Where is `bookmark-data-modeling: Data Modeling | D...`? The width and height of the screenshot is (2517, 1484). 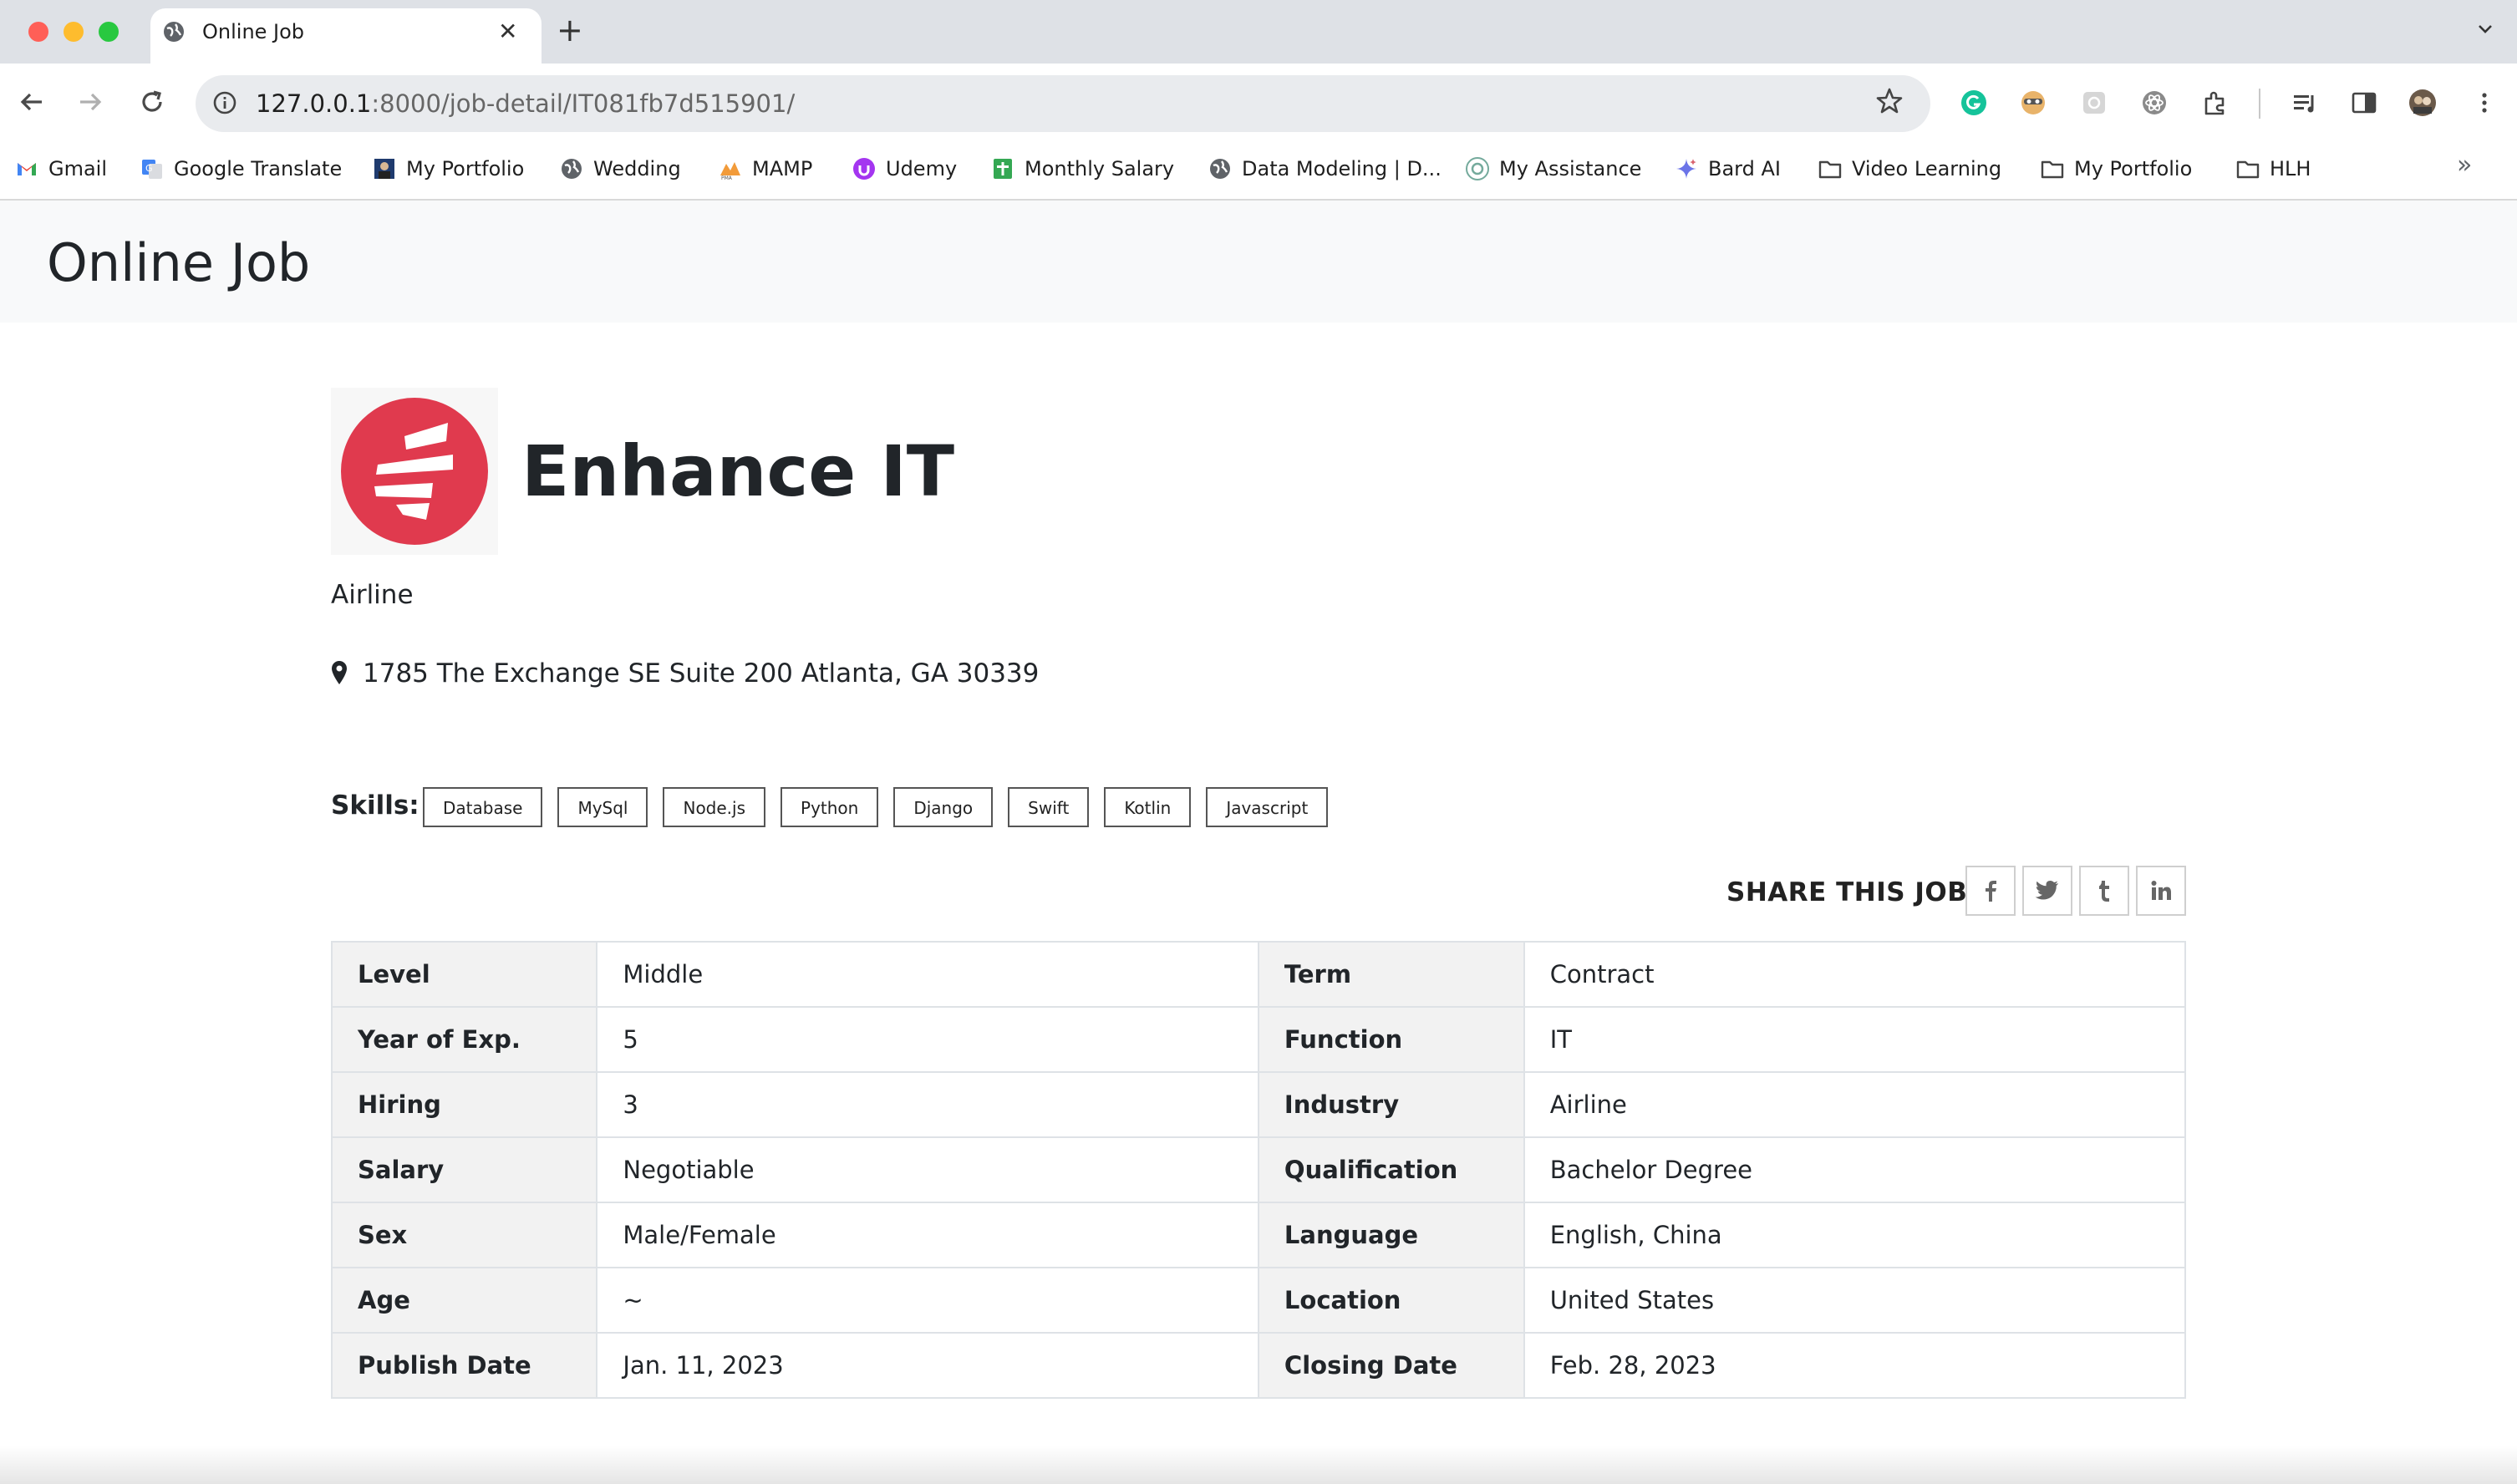 bookmark-data-modeling: Data Modeling | D... is located at coordinates (1325, 168).